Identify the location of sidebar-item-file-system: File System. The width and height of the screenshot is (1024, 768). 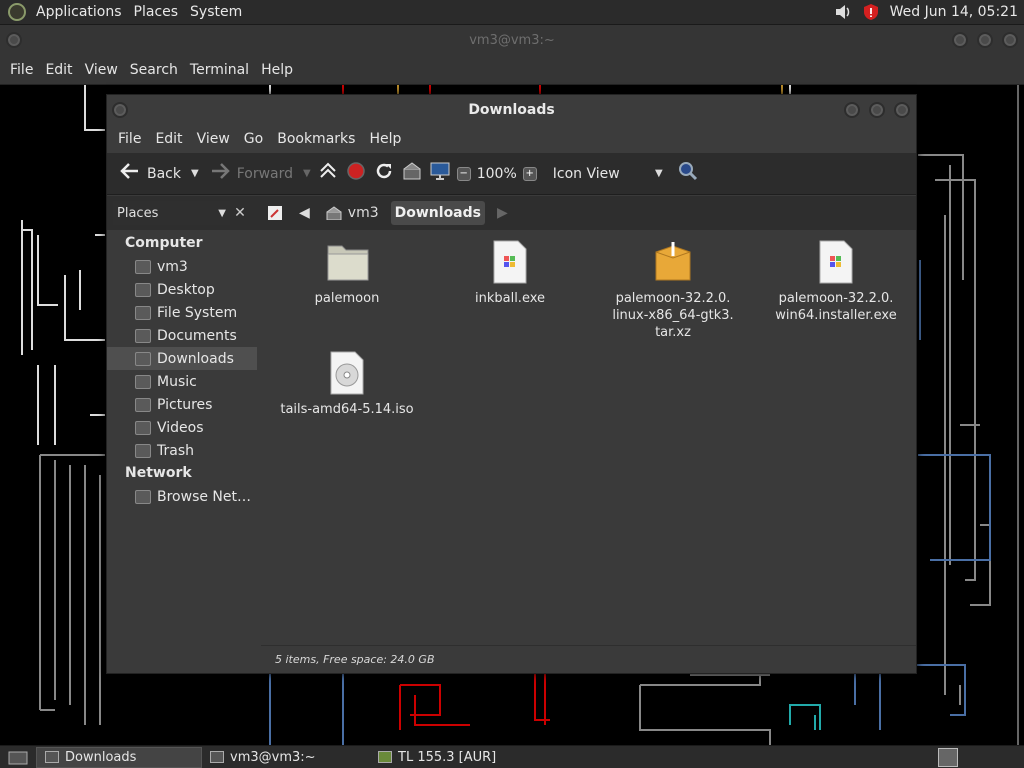
(182, 312).